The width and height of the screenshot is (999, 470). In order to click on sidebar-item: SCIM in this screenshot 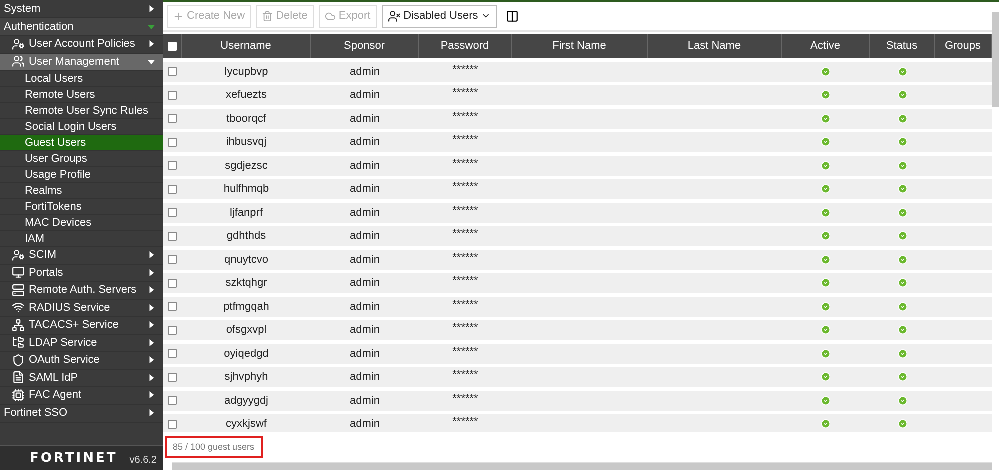, I will do `click(81, 255)`.